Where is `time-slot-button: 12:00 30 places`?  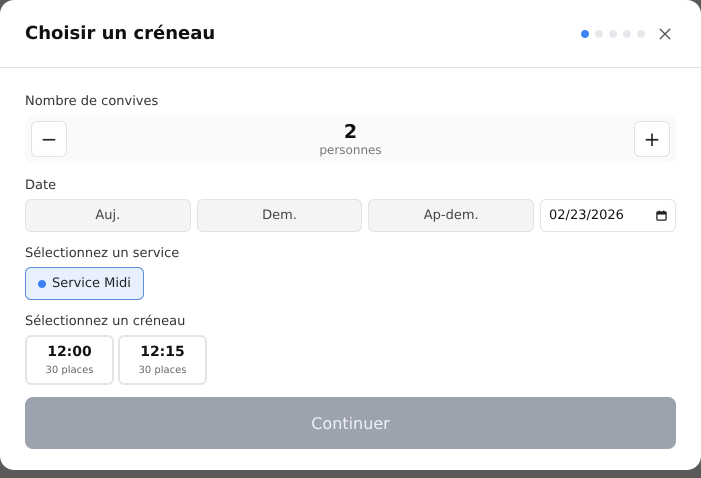 time-slot-button: 12:00 30 places is located at coordinates (69, 360).